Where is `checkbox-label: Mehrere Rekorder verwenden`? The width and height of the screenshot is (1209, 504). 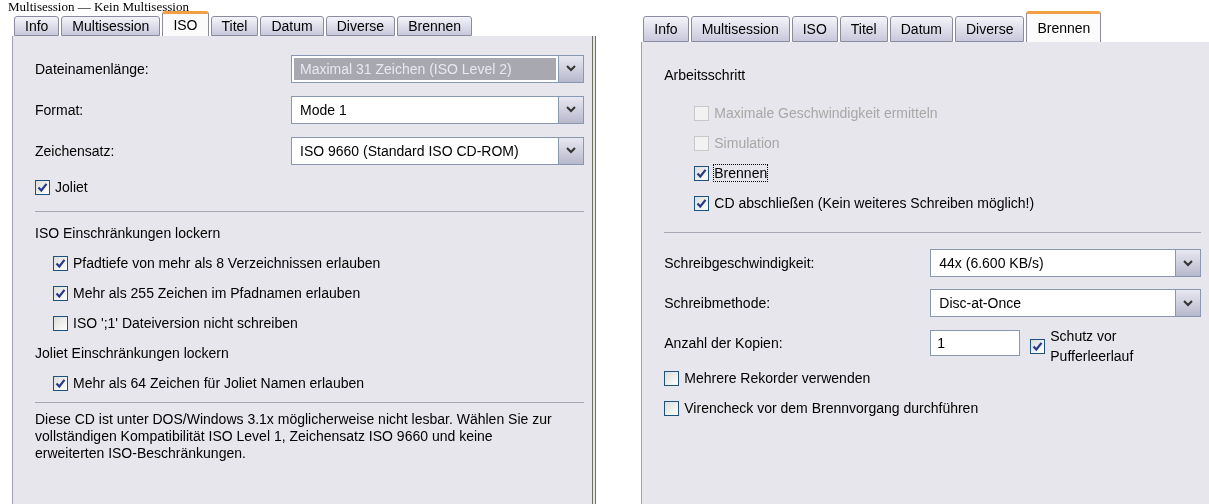
checkbox-label: Mehrere Rekorder verwenden is located at coordinates (777, 378).